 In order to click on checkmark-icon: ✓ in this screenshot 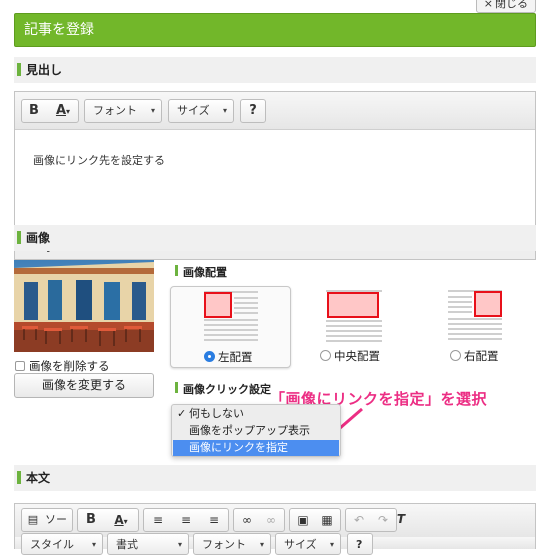, I will do `click(182, 413)`.